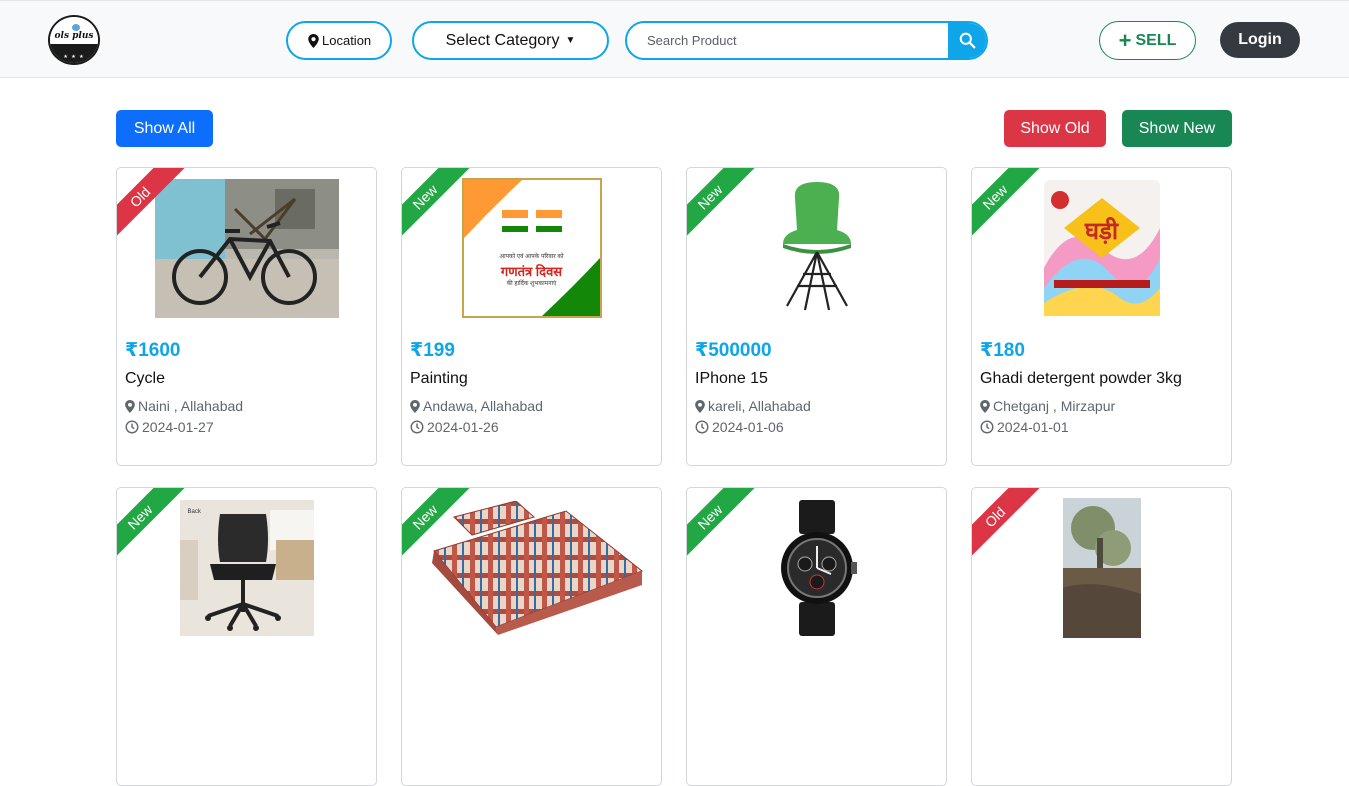  I want to click on tree-photo-image, so click(1101, 568).